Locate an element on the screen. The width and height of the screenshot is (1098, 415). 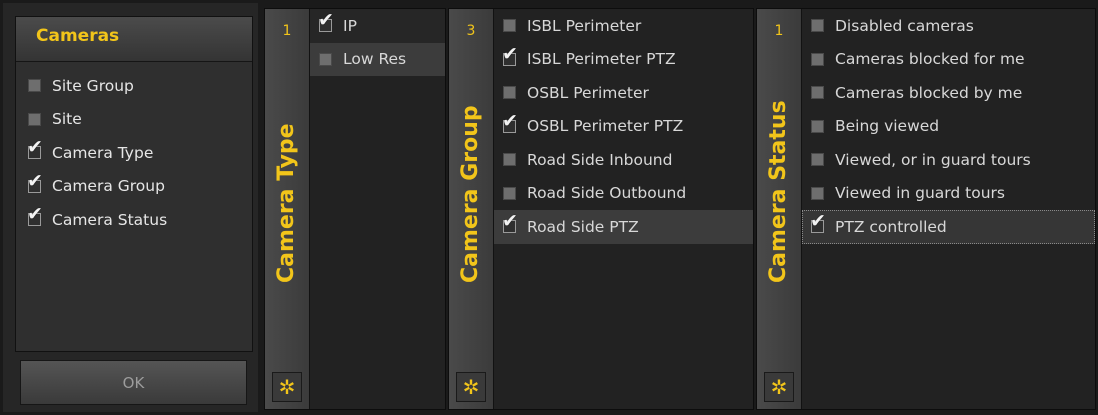
list-item: ✔ OSBL Perimeter is located at coordinates (623, 93).